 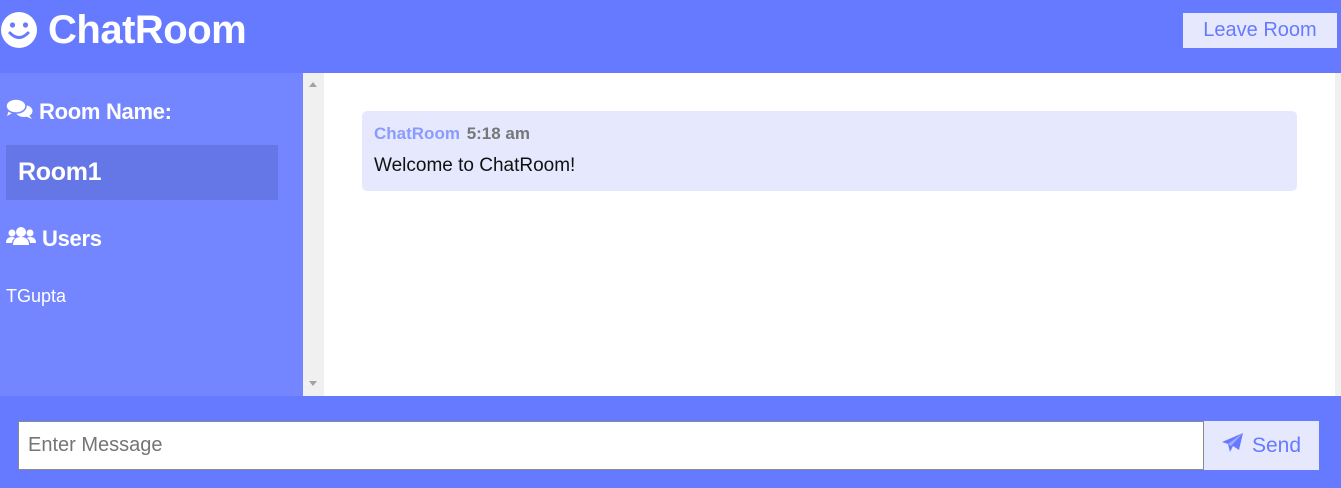 What do you see at coordinates (829, 134) in the screenshot?
I see `message-meta: ChatRoom 5:18 am` at bounding box center [829, 134].